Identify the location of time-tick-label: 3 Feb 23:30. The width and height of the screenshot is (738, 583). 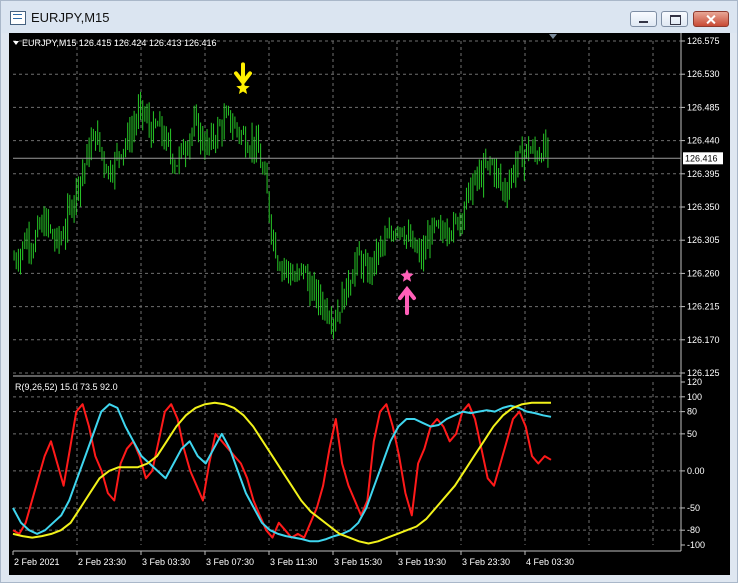
(486, 562).